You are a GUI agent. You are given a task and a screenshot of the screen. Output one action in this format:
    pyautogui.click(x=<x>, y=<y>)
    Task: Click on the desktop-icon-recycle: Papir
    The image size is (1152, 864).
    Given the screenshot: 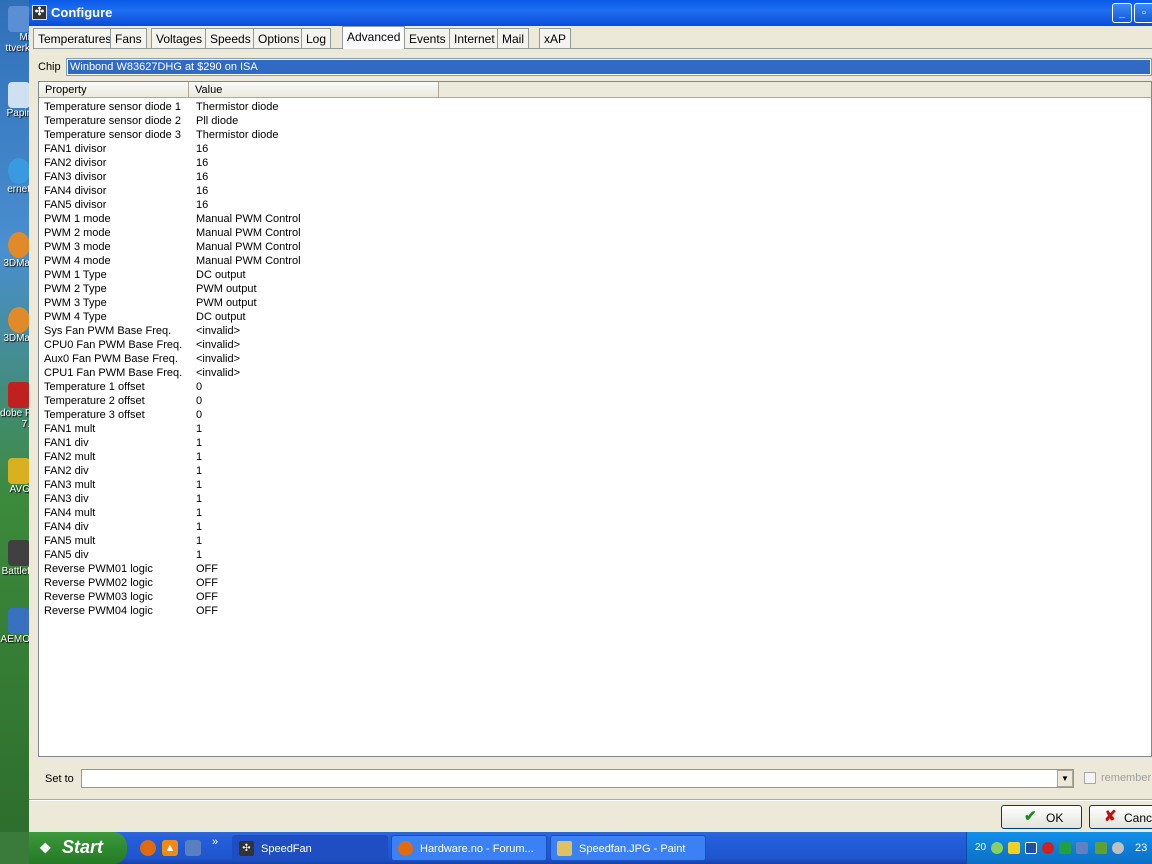 What is the action you would take?
    pyautogui.click(x=15, y=100)
    